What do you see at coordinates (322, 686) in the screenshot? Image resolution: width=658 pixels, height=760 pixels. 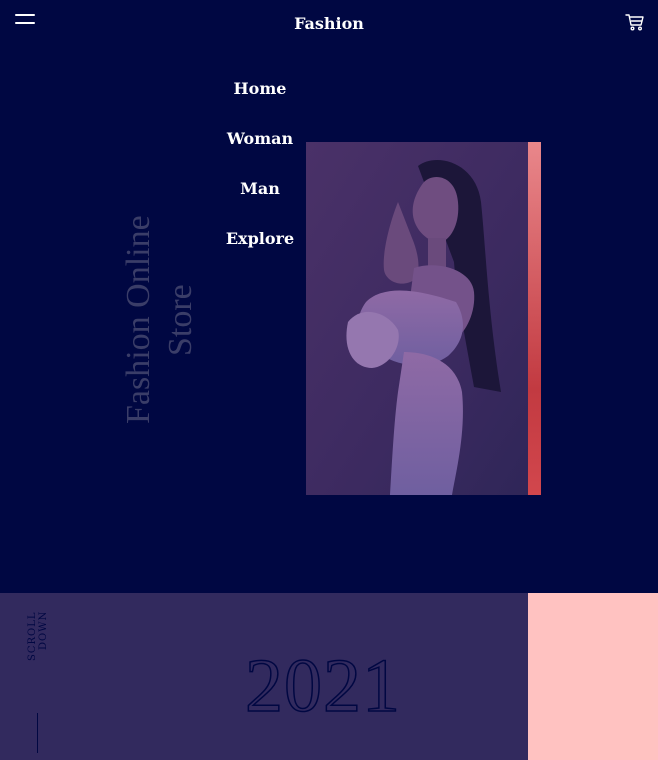 I see `year-label: 2021` at bounding box center [322, 686].